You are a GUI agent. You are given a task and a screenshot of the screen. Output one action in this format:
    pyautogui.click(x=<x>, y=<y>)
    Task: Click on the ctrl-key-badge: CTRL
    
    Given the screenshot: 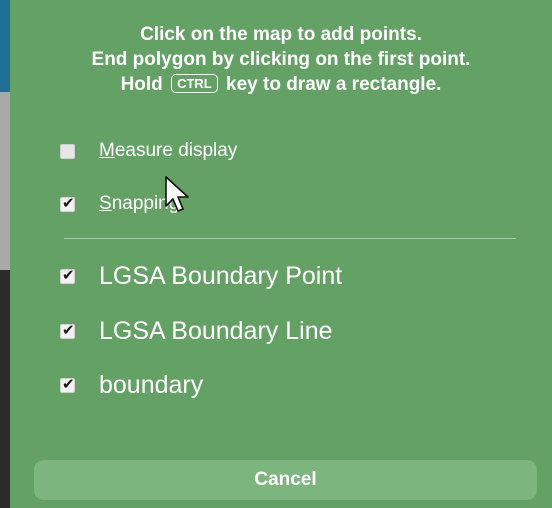 What is the action you would take?
    pyautogui.click(x=194, y=83)
    